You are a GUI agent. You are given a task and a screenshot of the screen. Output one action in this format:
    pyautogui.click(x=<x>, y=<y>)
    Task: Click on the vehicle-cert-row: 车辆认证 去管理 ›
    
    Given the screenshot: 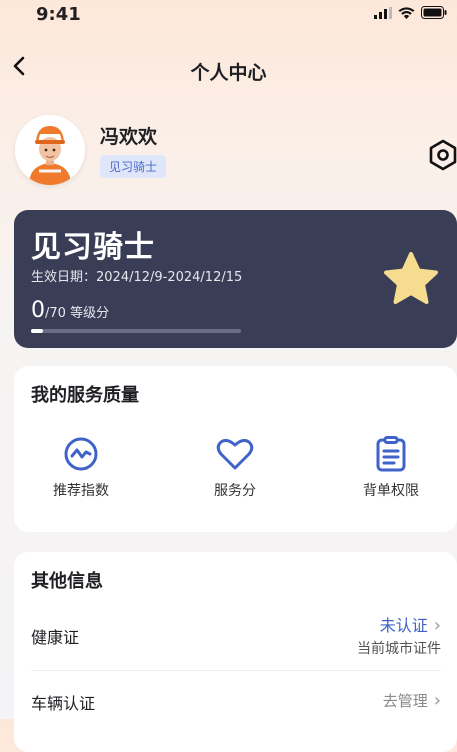 What is the action you would take?
    pyautogui.click(x=236, y=705)
    